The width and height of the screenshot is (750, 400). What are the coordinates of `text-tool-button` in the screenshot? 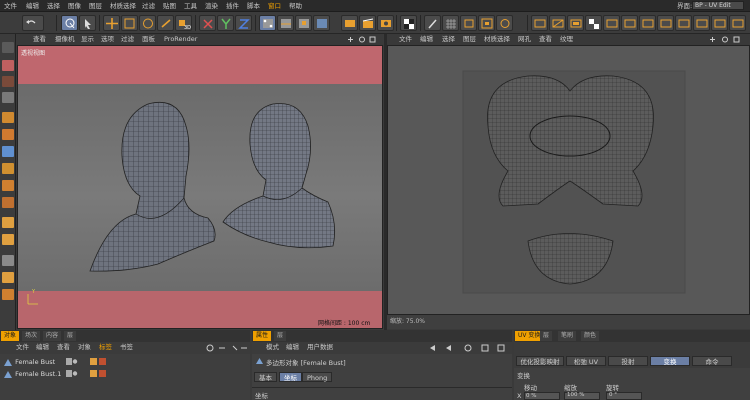 It's located at (8, 222).